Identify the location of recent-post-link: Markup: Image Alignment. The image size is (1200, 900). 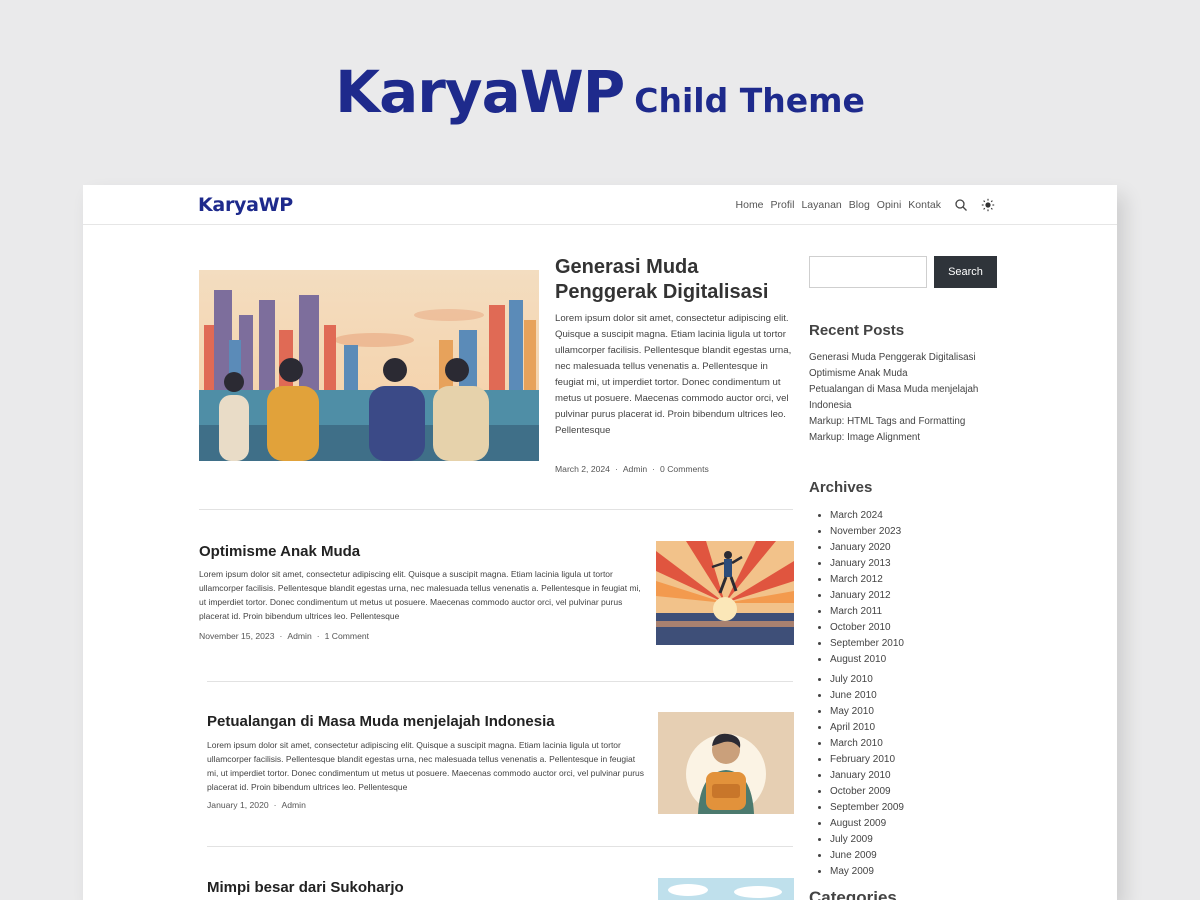
(904, 438).